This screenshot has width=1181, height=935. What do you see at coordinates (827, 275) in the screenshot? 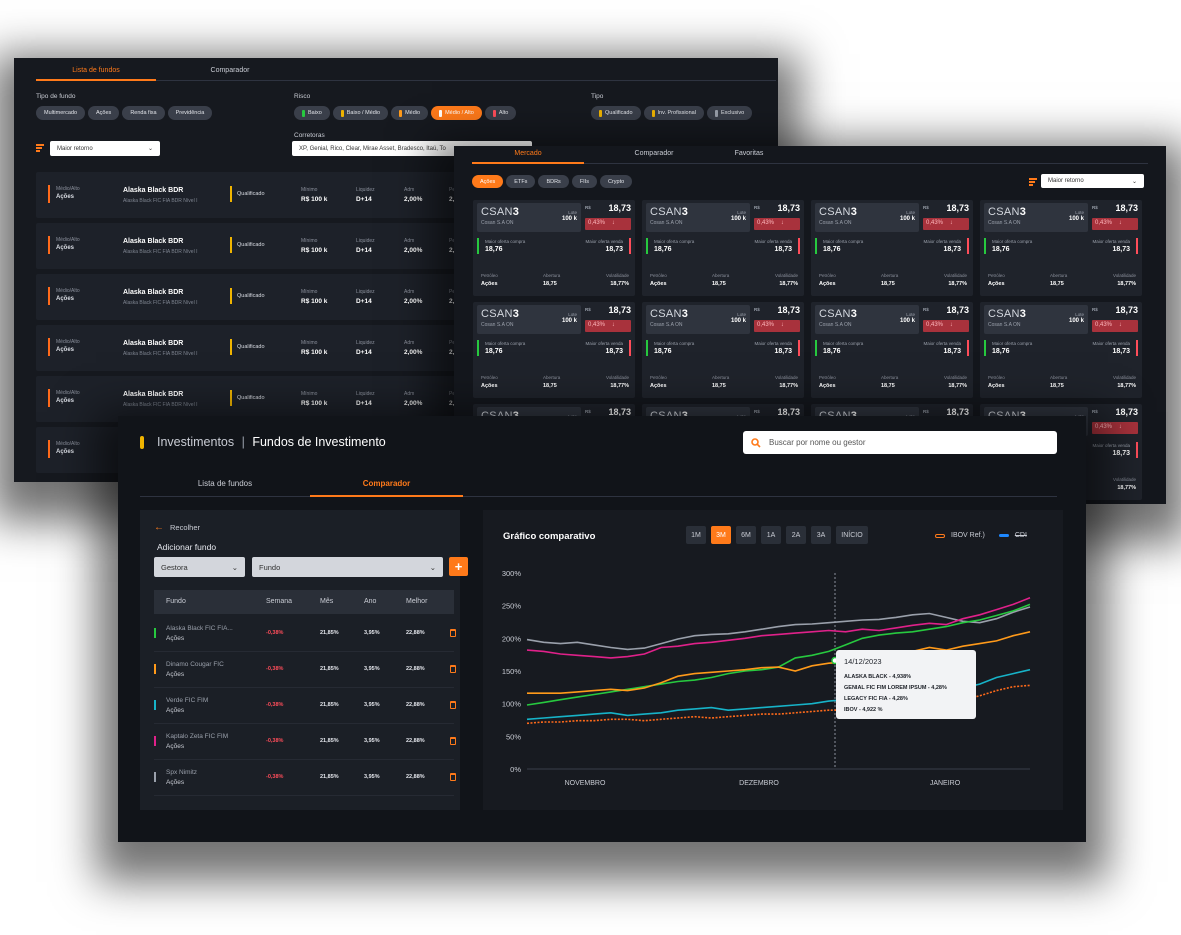
I see `sector-label: Petróleo` at bounding box center [827, 275].